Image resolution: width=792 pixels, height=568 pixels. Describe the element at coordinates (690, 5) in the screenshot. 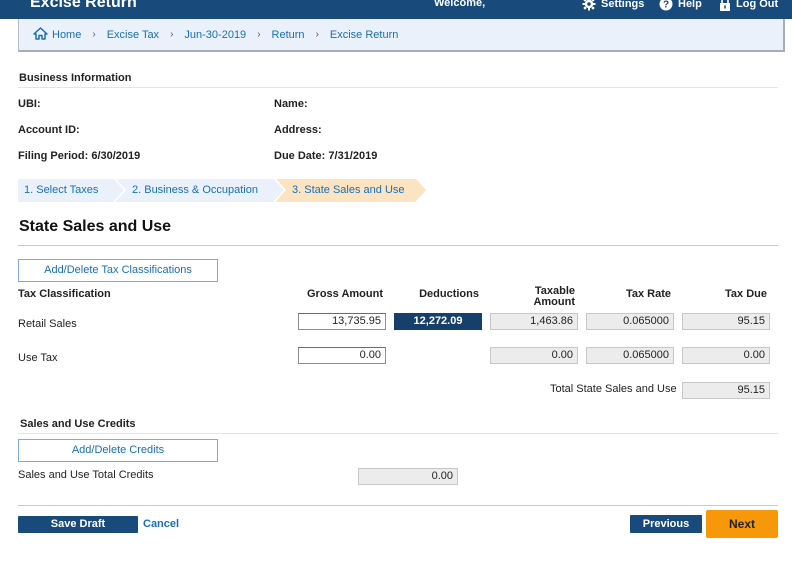

I see `help-label: Help` at that location.